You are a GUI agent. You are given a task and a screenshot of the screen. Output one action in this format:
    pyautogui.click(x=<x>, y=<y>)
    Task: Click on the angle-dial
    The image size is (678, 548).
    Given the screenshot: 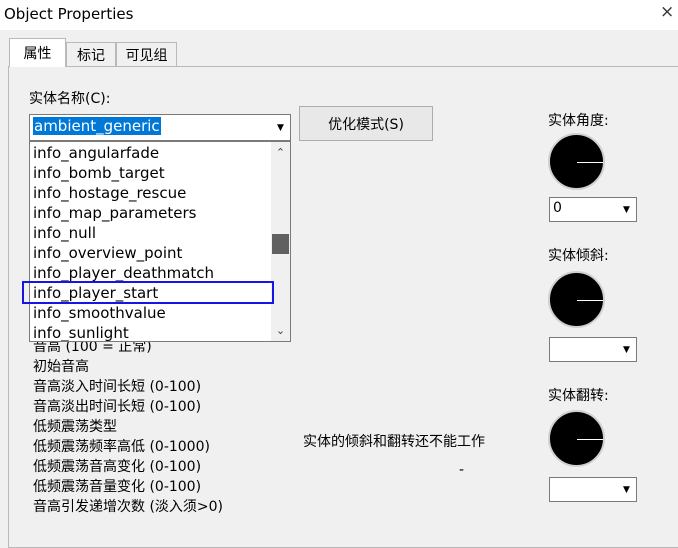 What is the action you would take?
    pyautogui.click(x=576, y=161)
    